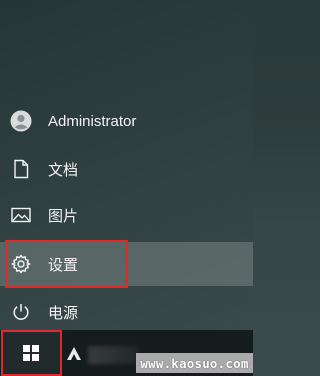  What do you see at coordinates (92, 121) in the screenshot?
I see `account-label: Administrator` at bounding box center [92, 121].